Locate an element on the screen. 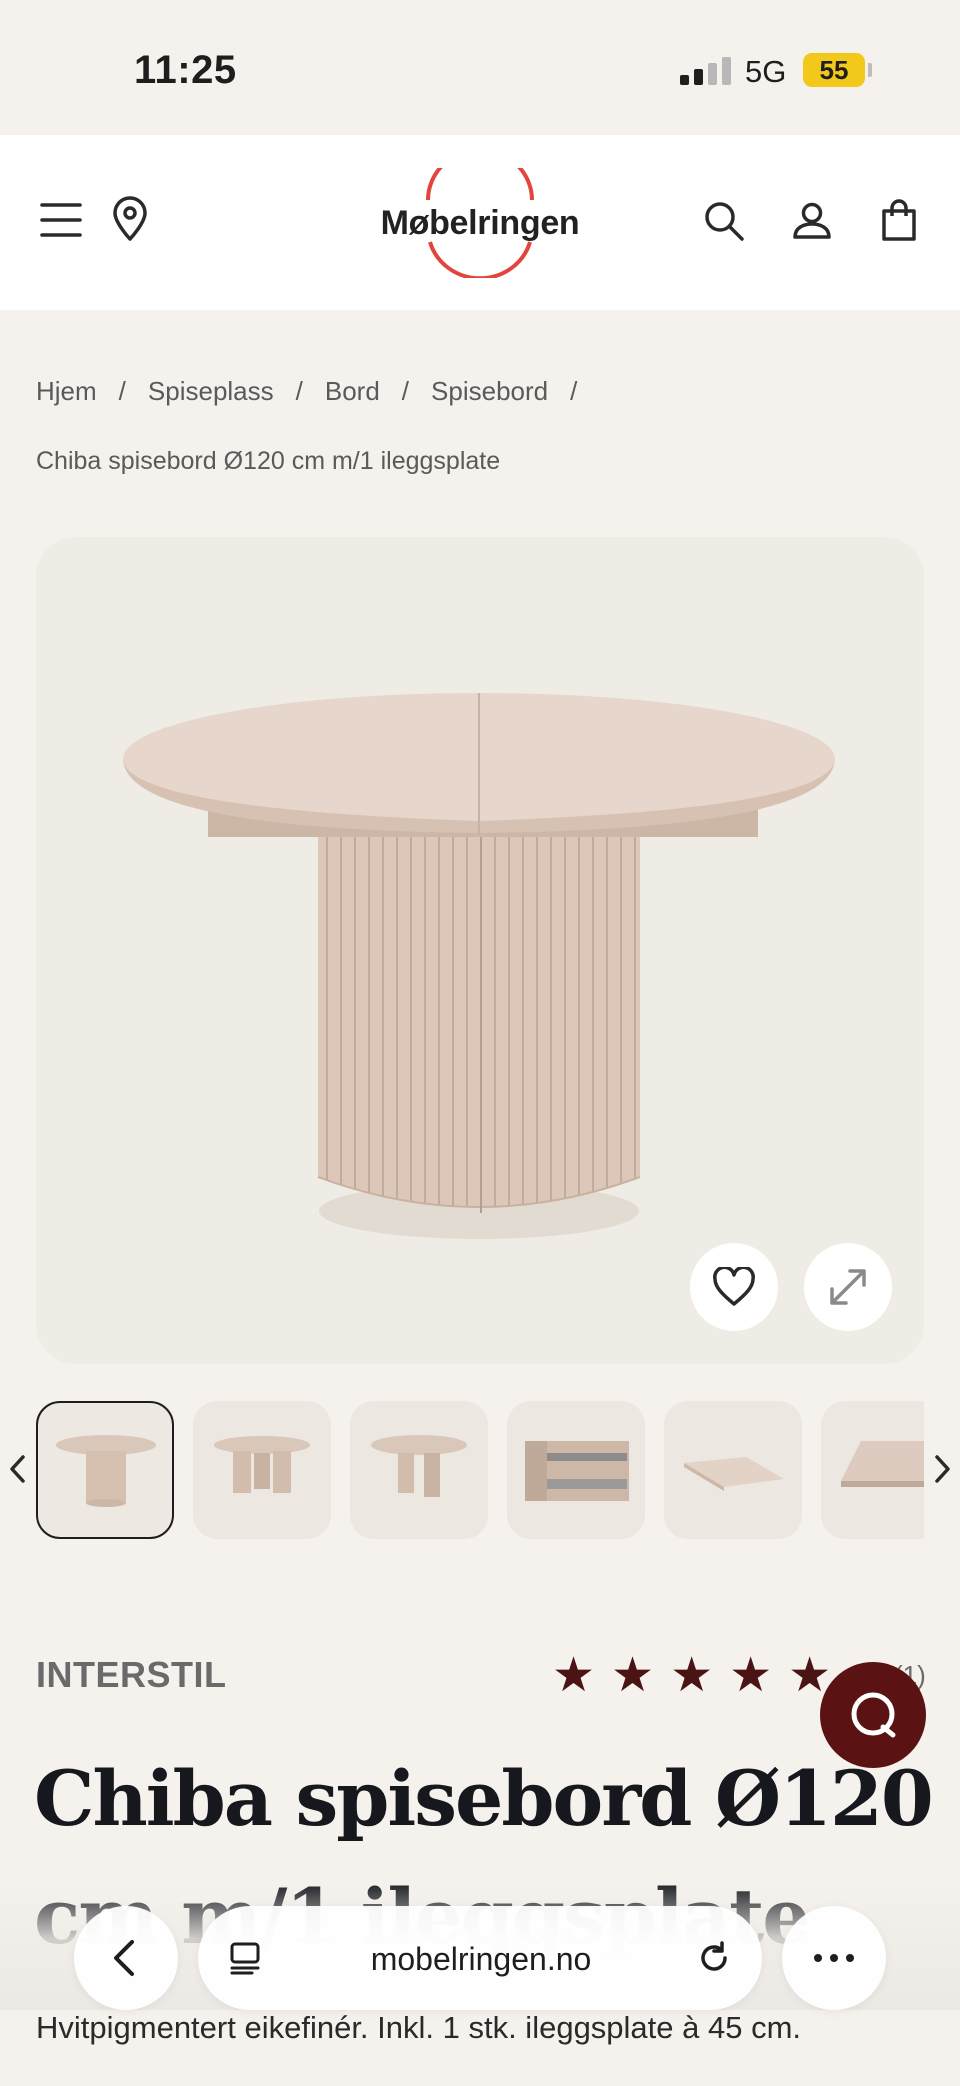 The width and height of the screenshot is (960, 2086). account-icon is located at coordinates (812, 223).